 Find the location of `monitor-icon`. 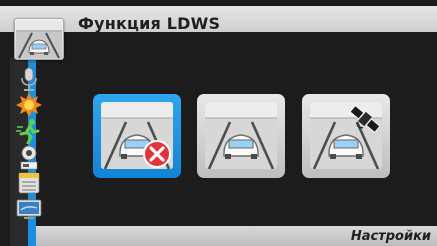

monitor-icon is located at coordinates (29, 209).